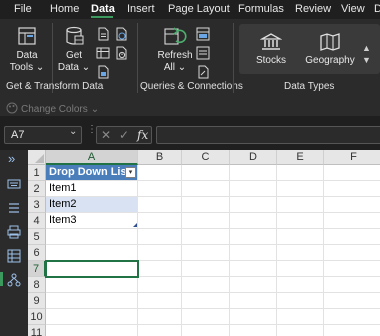 The height and width of the screenshot is (336, 380). Describe the element at coordinates (37, 285) in the screenshot. I see `row-header-8: 8` at that location.